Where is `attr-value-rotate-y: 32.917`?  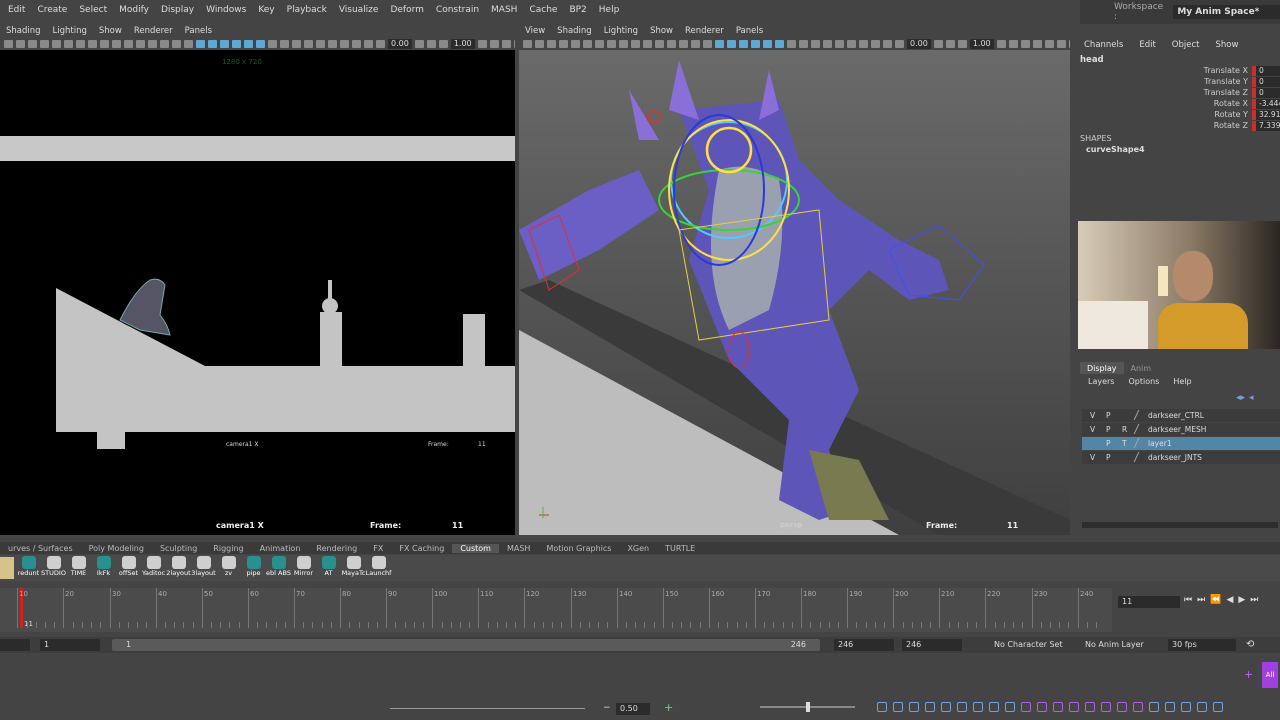 attr-value-rotate-y: 32.917 is located at coordinates (1268, 115).